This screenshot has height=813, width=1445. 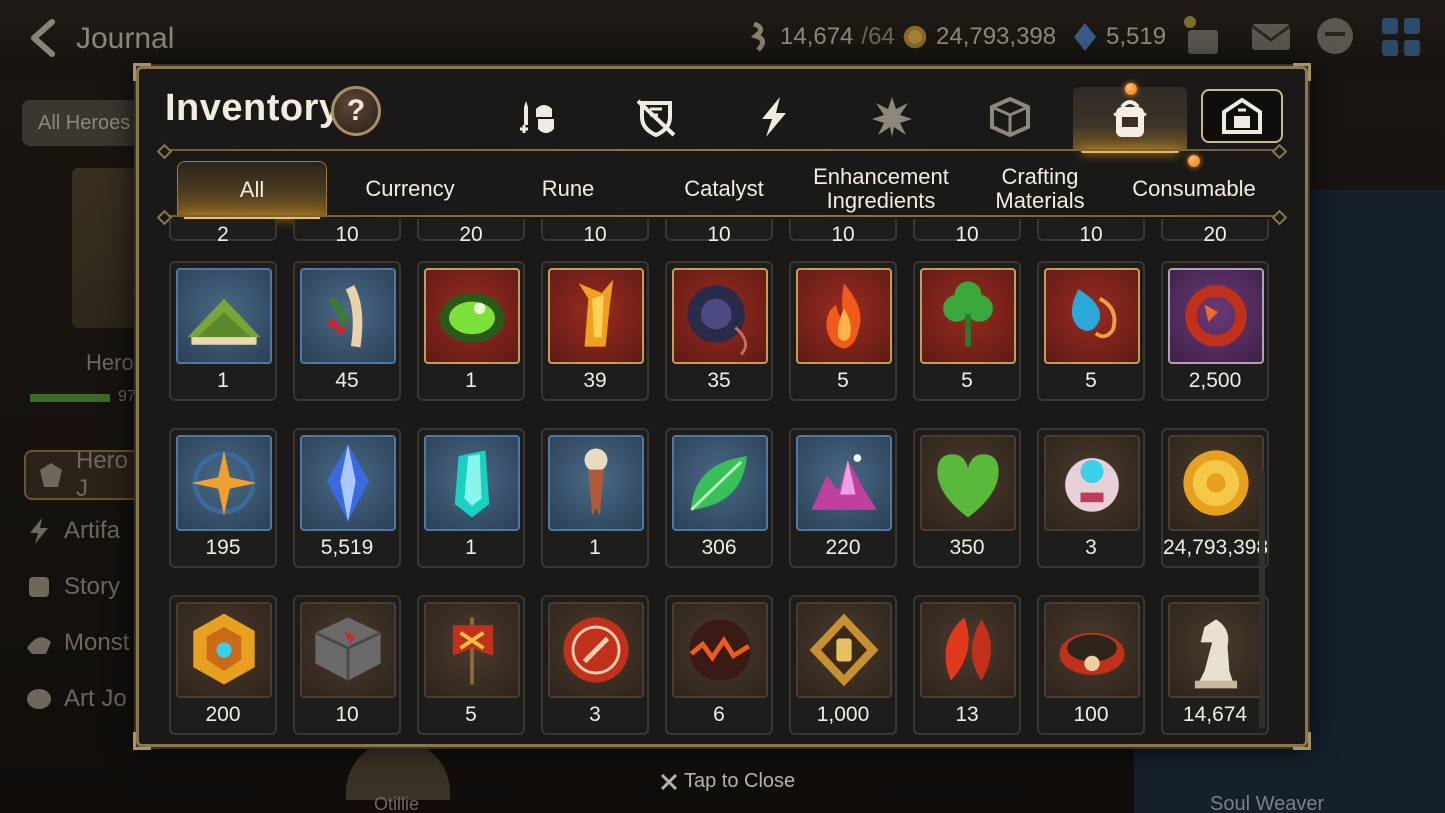 I want to click on frame-corner, so click(x=142, y=72).